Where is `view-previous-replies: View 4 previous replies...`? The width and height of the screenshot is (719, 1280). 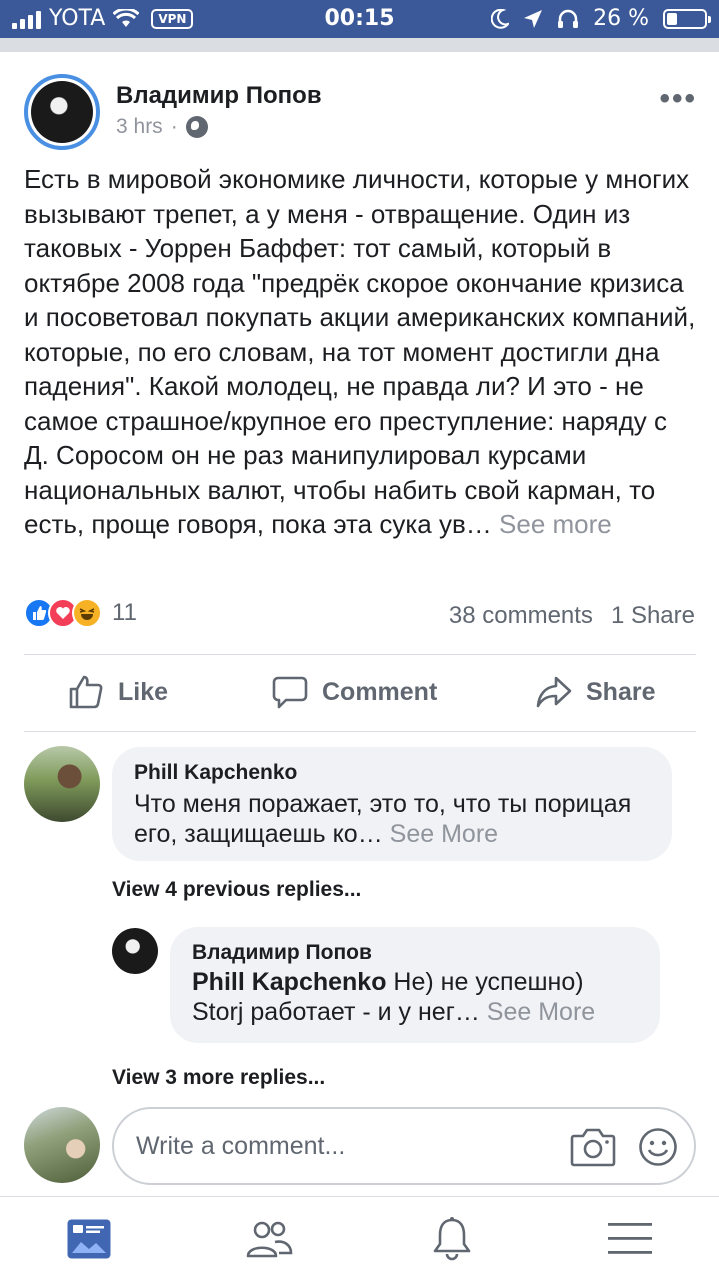
view-previous-replies: View 4 previous replies... is located at coordinates (236, 890).